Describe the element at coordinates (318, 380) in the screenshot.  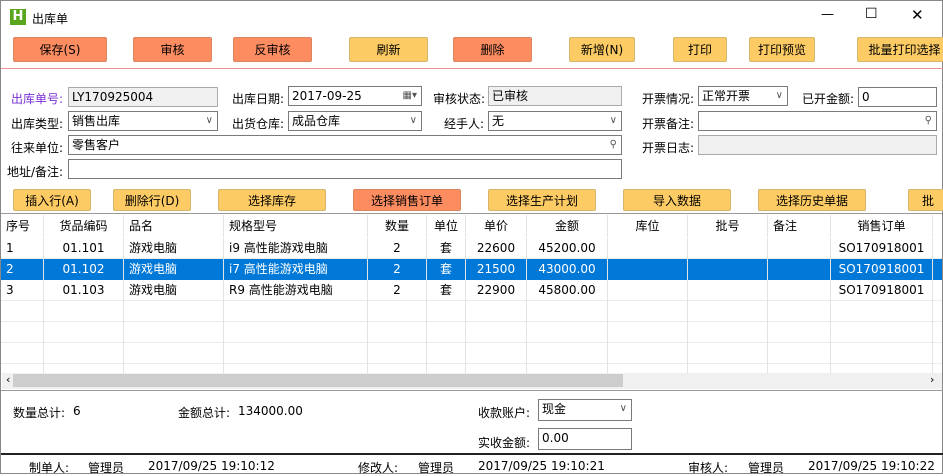
I see `scrollbar-thumb` at that location.